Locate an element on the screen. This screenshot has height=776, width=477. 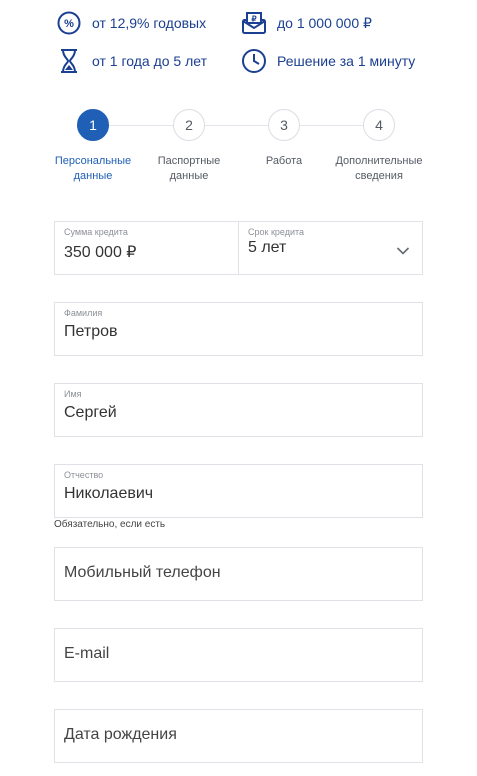
step-3-circle: 3 is located at coordinates (284, 125).